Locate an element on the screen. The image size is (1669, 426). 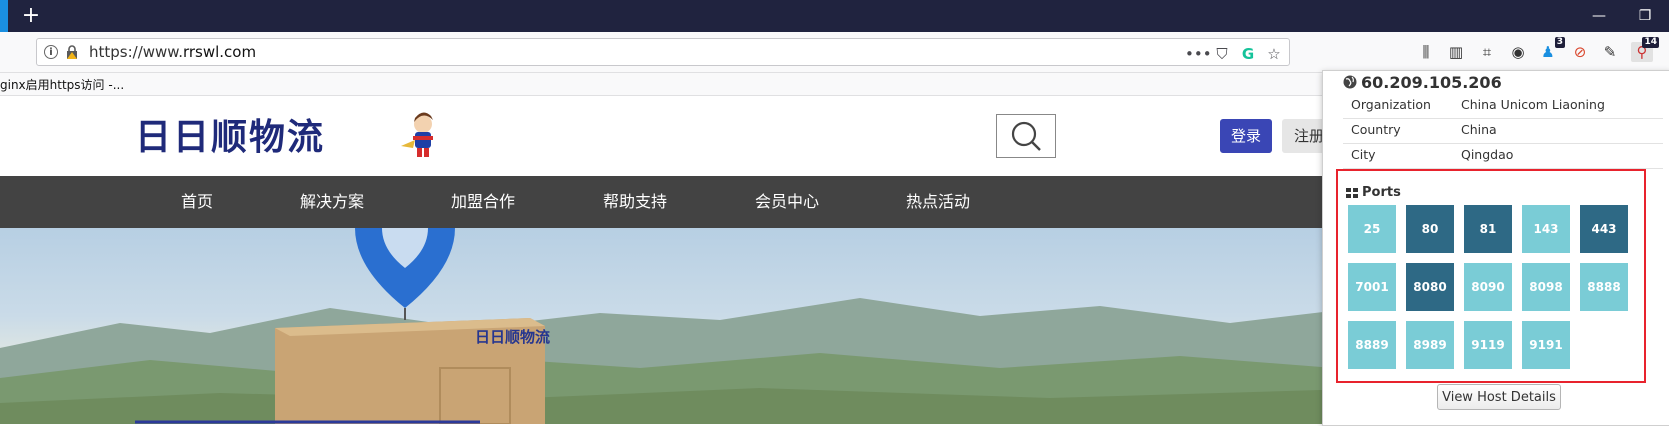
info-label: Organization is located at coordinates (1391, 104).